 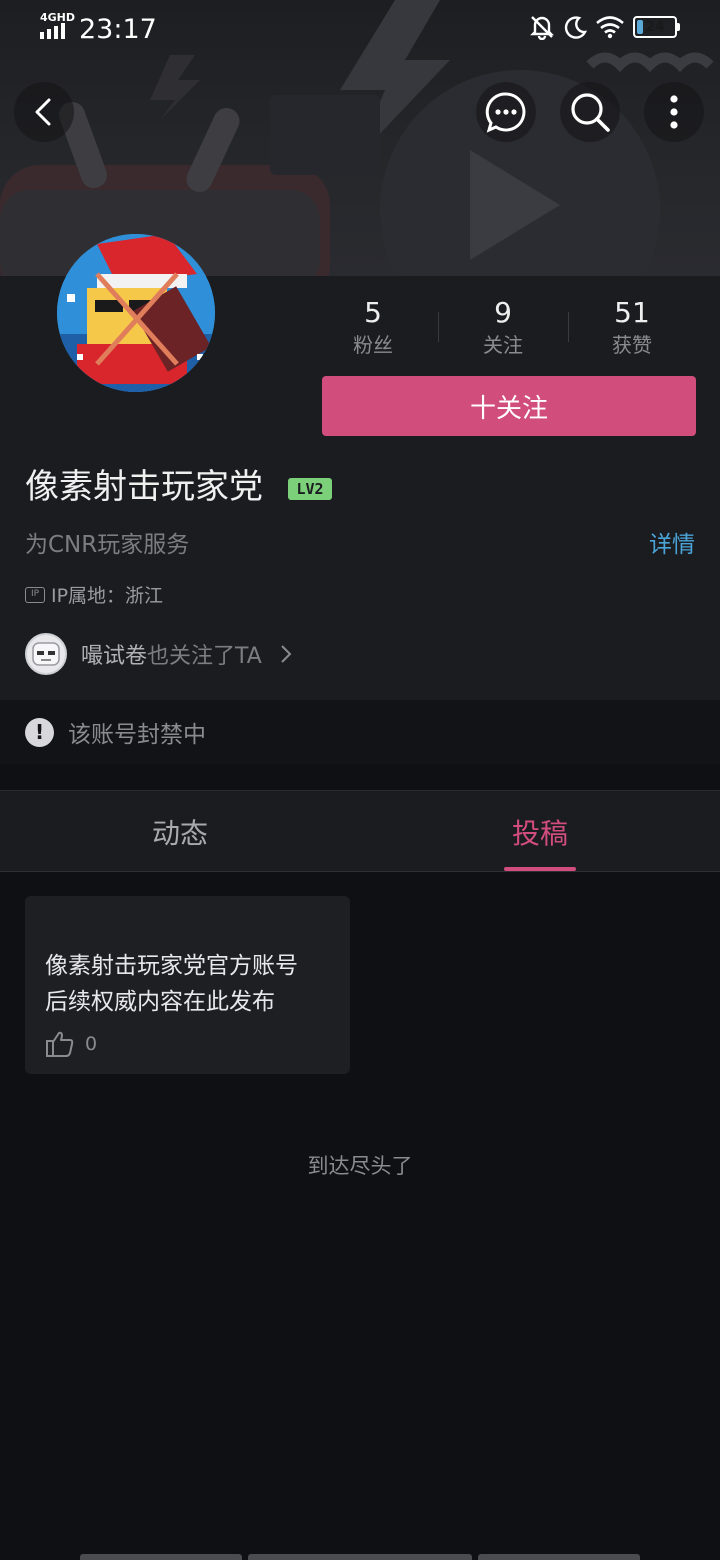 What do you see at coordinates (204, 656) in the screenshot?
I see `mutual-text: 也关注了TA` at bounding box center [204, 656].